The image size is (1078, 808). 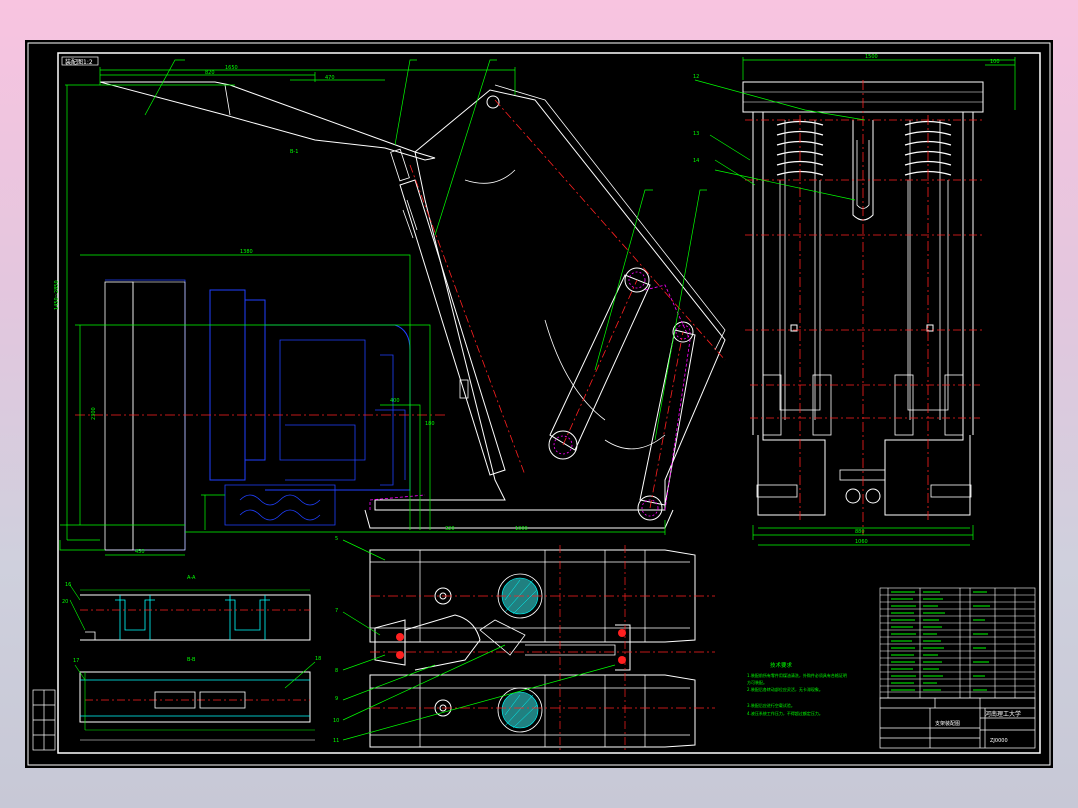 What do you see at coordinates (66, 593) in the screenshot?
I see `section-aa-numbers: 16 20` at bounding box center [66, 593].